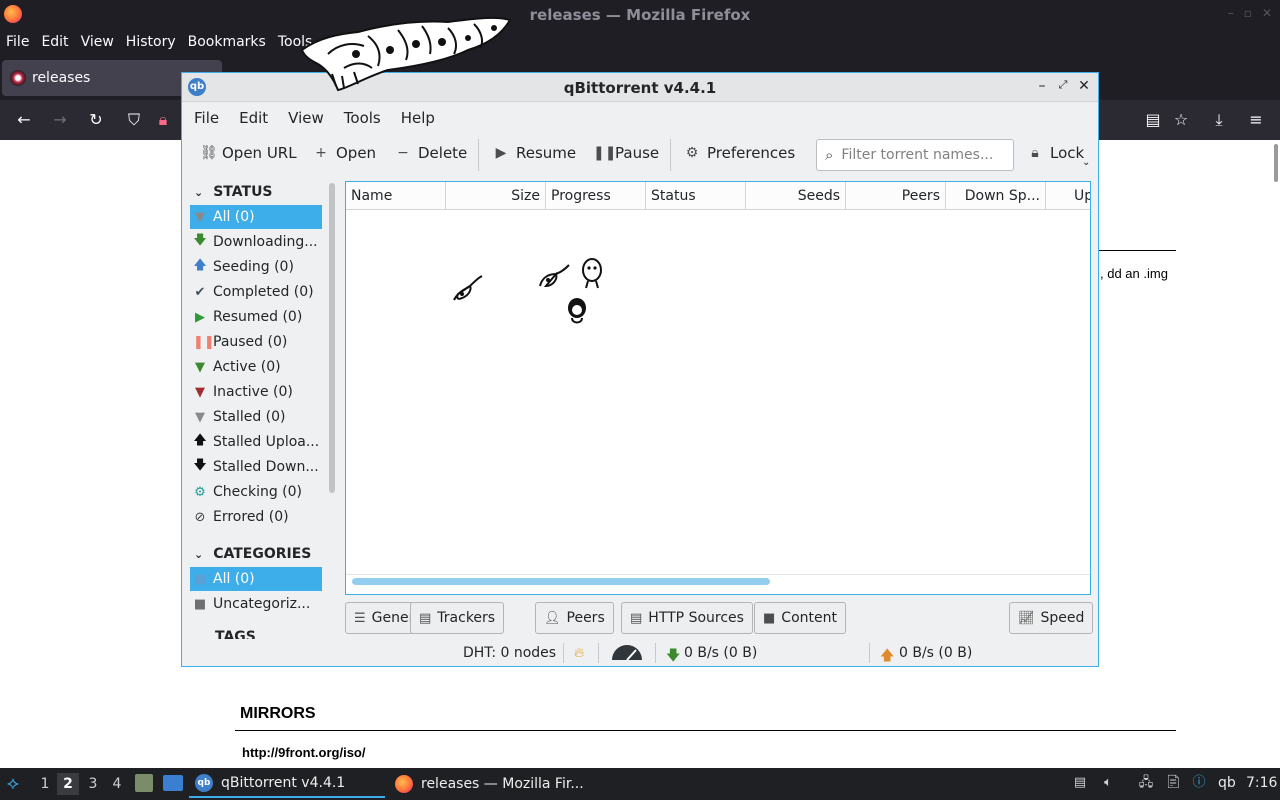 This screenshot has height=800, width=1280. I want to click on forward-arrow-icon: →, so click(60, 120).